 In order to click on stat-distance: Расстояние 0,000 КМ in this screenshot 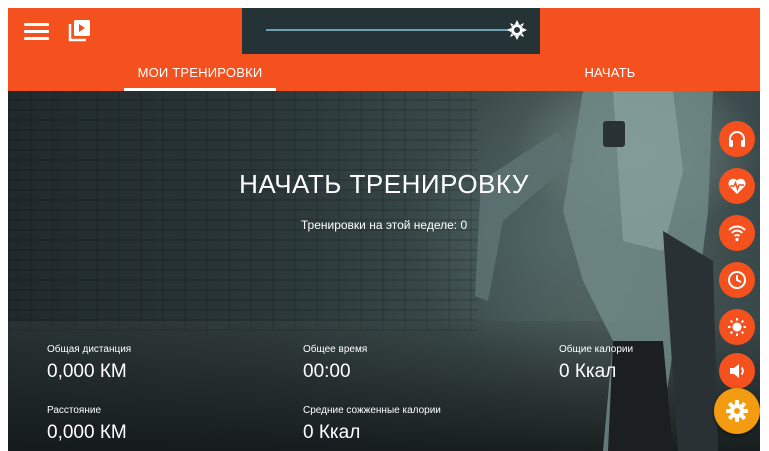, I will do `click(87, 424)`.